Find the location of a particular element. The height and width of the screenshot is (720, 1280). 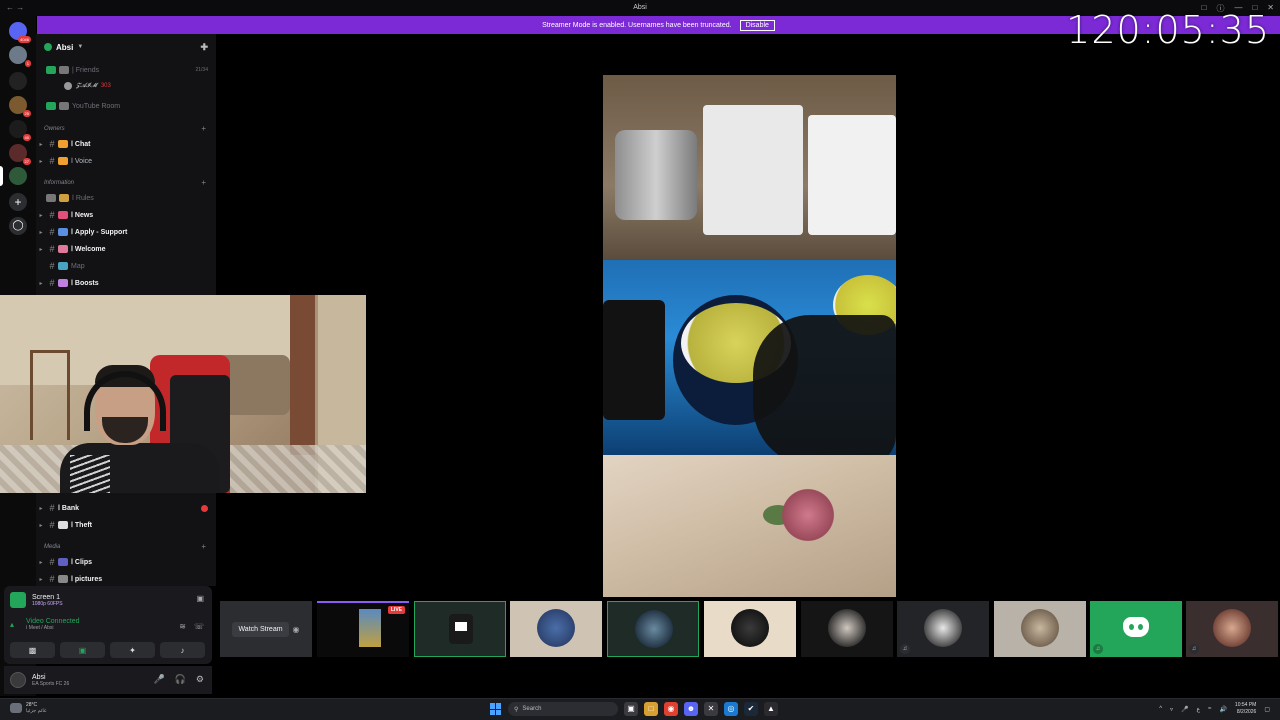

channel-news: ▸ # ا News is located at coordinates (126, 215).